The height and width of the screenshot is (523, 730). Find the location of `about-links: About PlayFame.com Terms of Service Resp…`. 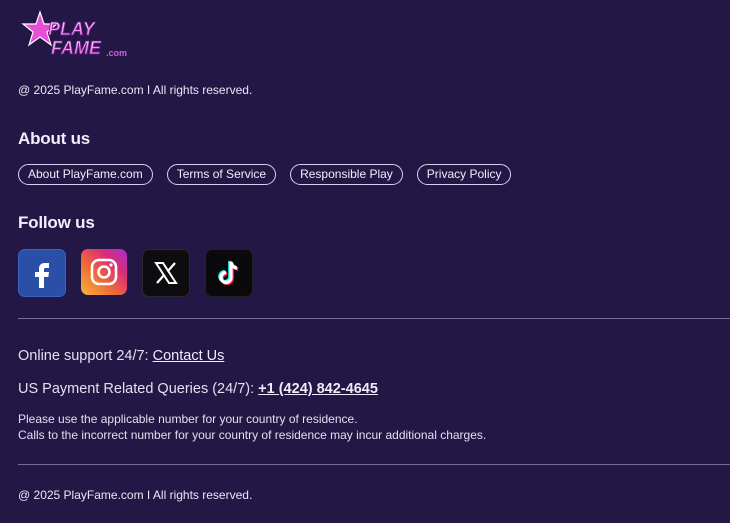

about-links: About PlayFame.com Terms of Service Resp… is located at coordinates (265, 174).